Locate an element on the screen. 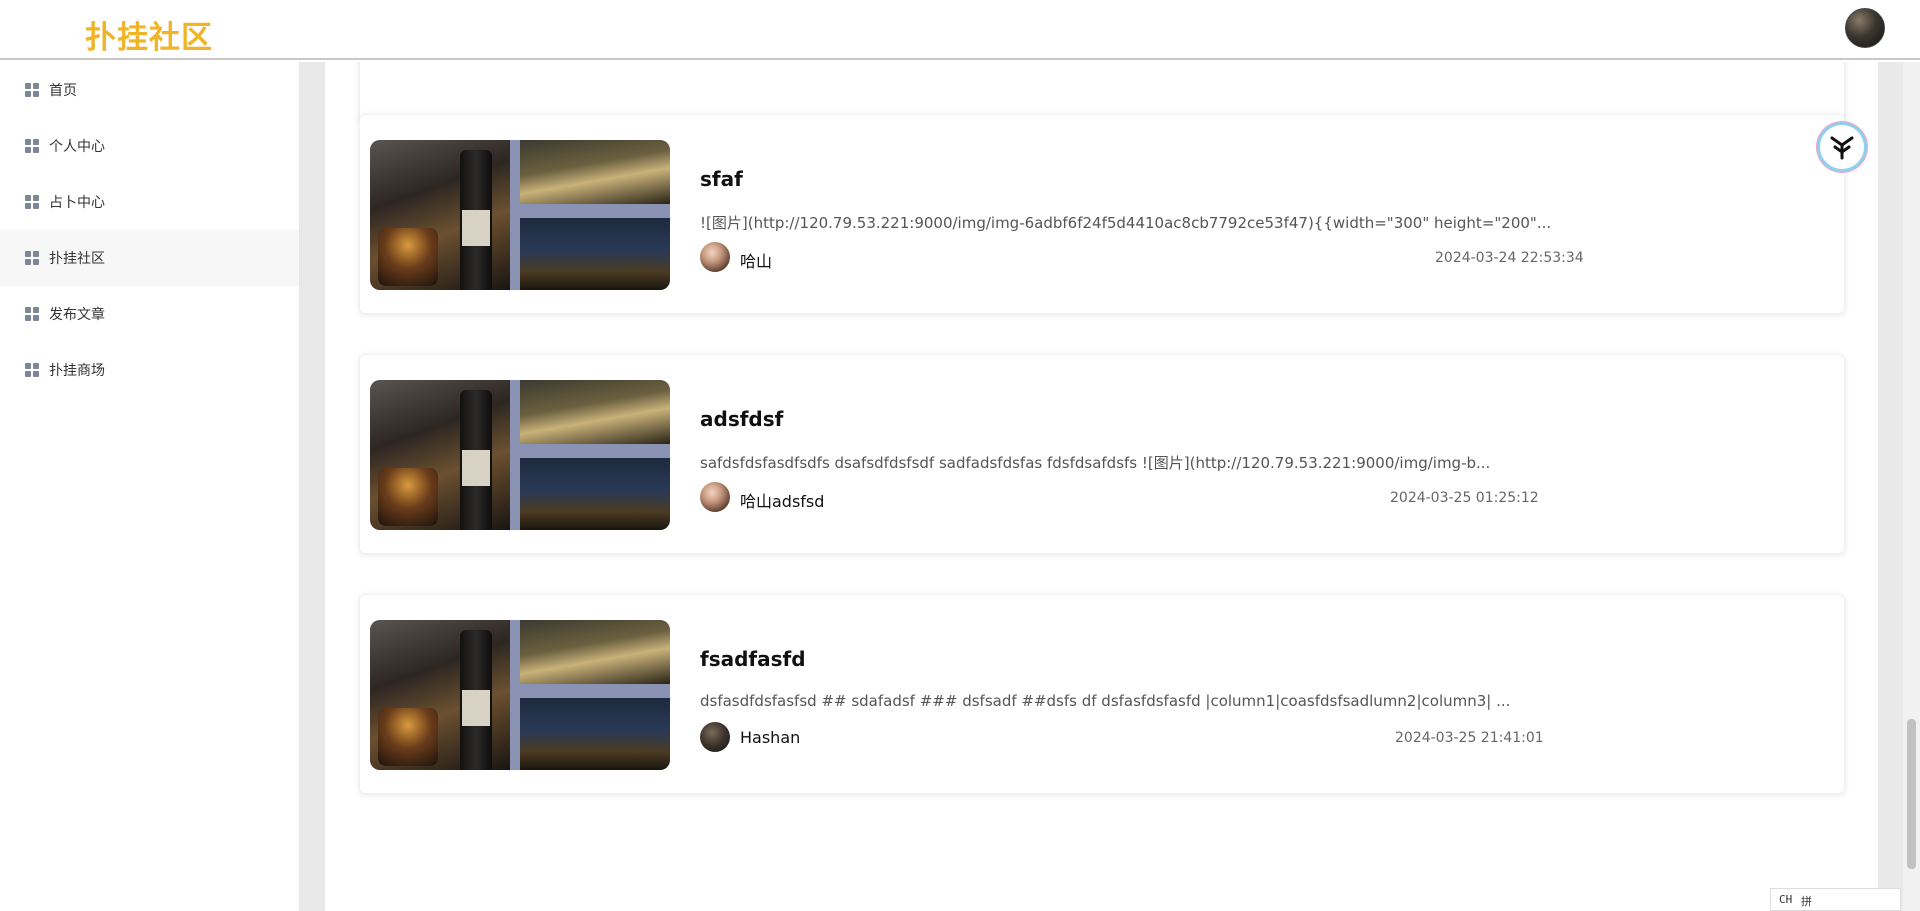 This screenshot has width=1920, height=911. site-logo: 扑挂社区 is located at coordinates (149, 34).